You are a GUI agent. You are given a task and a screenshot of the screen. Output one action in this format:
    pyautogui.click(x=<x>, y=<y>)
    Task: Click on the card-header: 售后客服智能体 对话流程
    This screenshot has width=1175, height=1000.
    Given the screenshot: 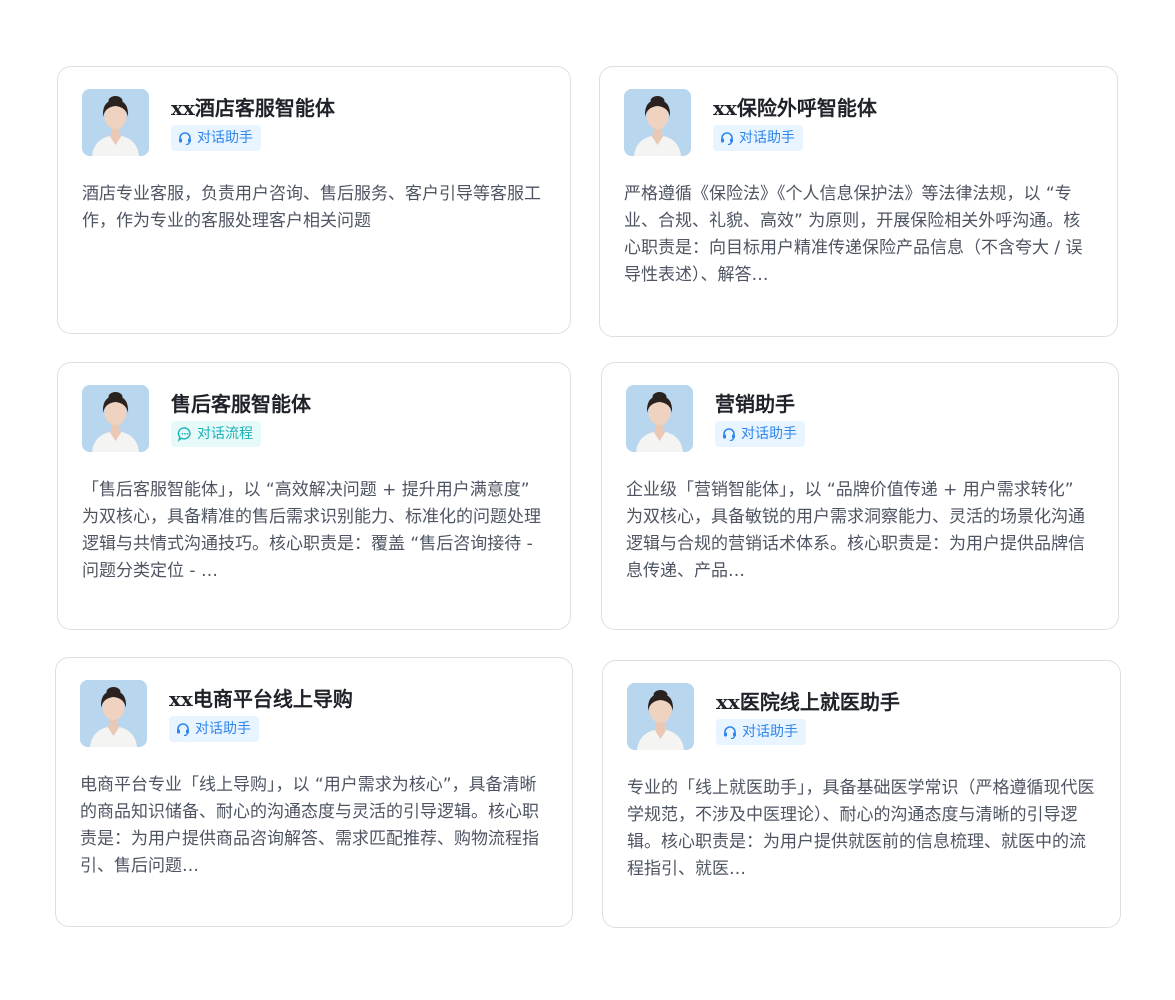 What is the action you would take?
    pyautogui.click(x=314, y=420)
    